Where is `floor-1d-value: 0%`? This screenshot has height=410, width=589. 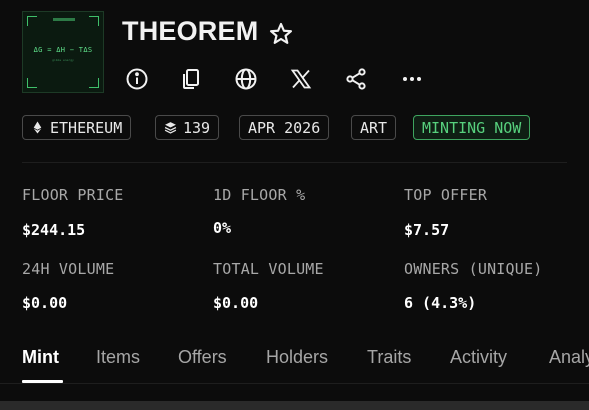
floor-1d-value: 0% is located at coordinates (222, 228).